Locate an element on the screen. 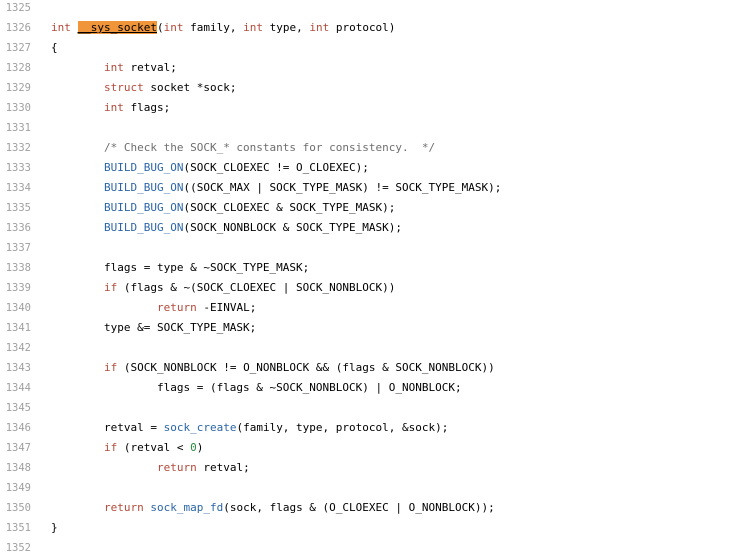  line-number: 1346 is located at coordinates (15, 428).